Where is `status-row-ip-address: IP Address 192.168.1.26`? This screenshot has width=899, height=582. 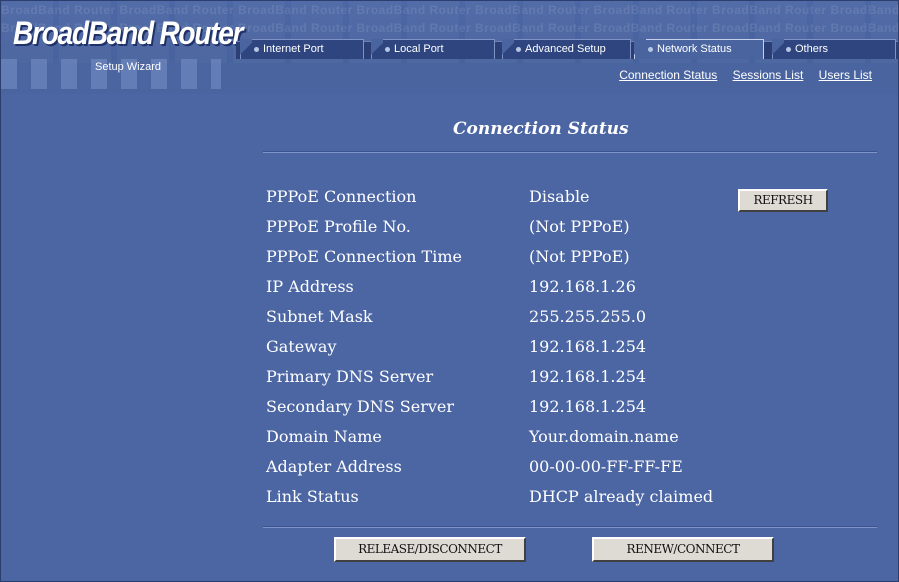 status-row-ip-address: IP Address 192.168.1.26 is located at coordinates (566, 292).